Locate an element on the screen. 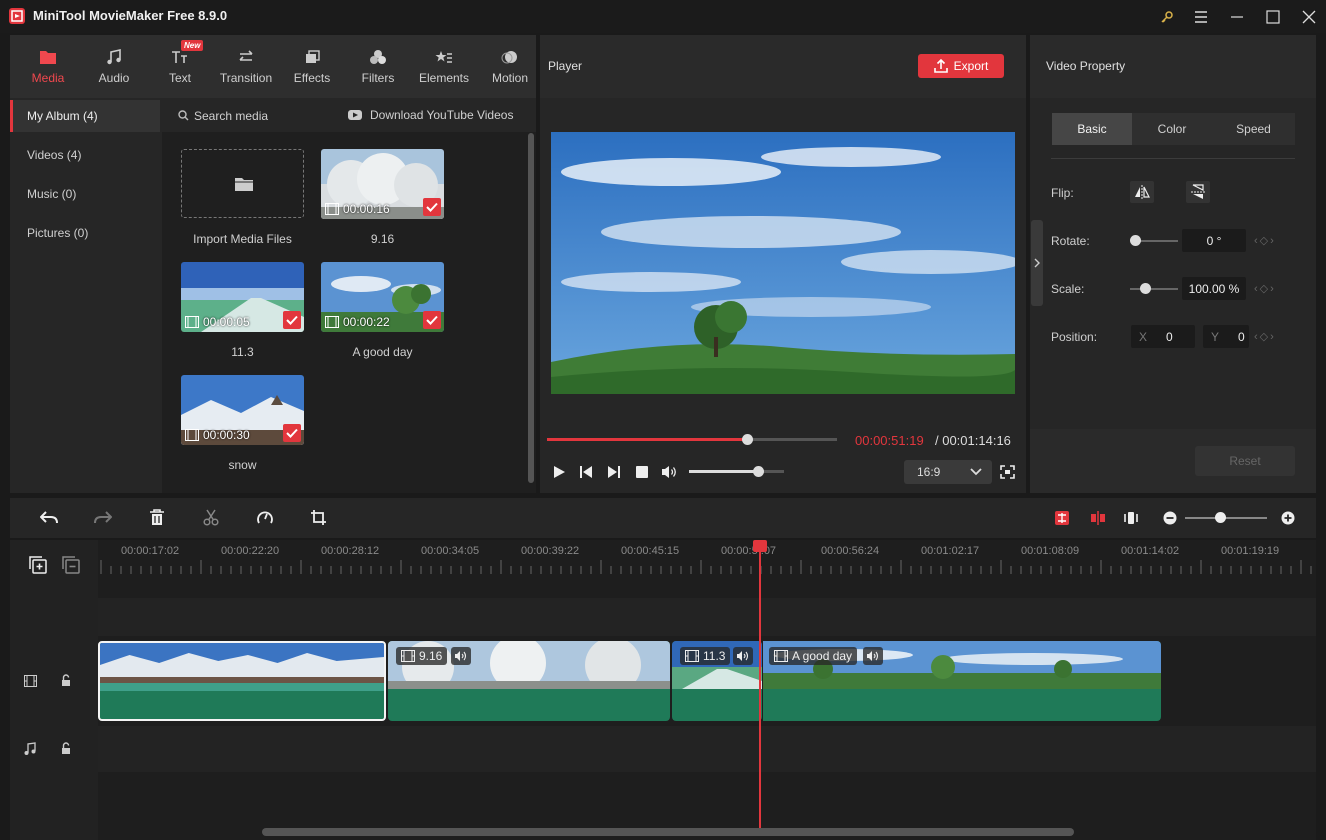 This screenshot has width=1326, height=840. undo-icon is located at coordinates (49, 518).